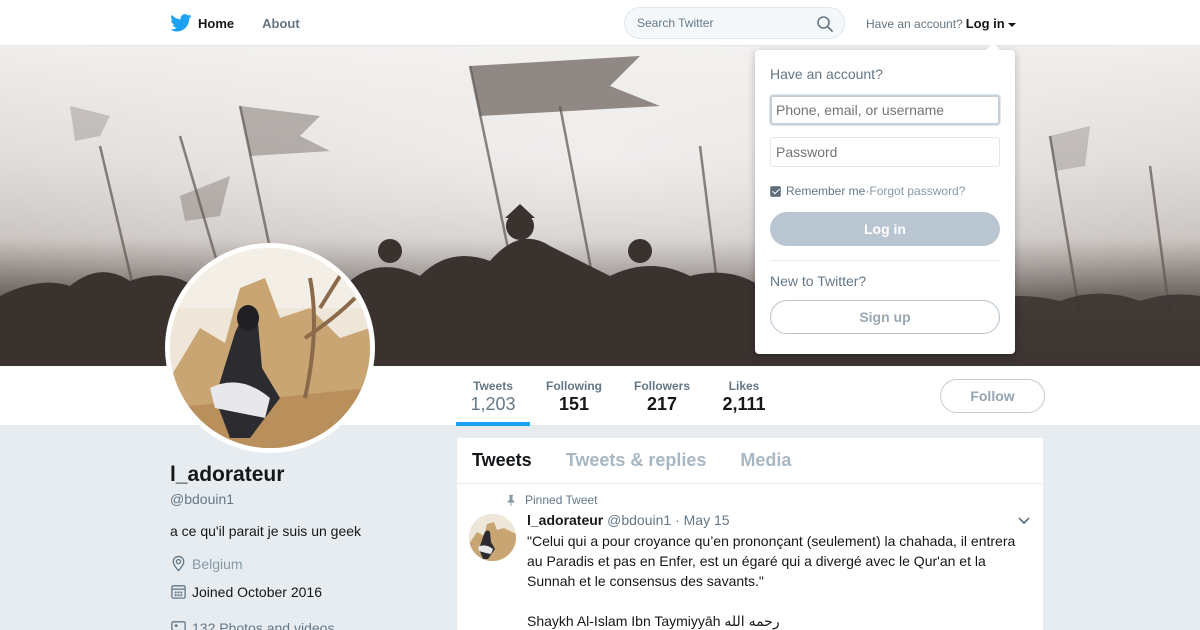  Describe the element at coordinates (661, 386) in the screenshot. I see `stat-followers-label: Followers` at that location.